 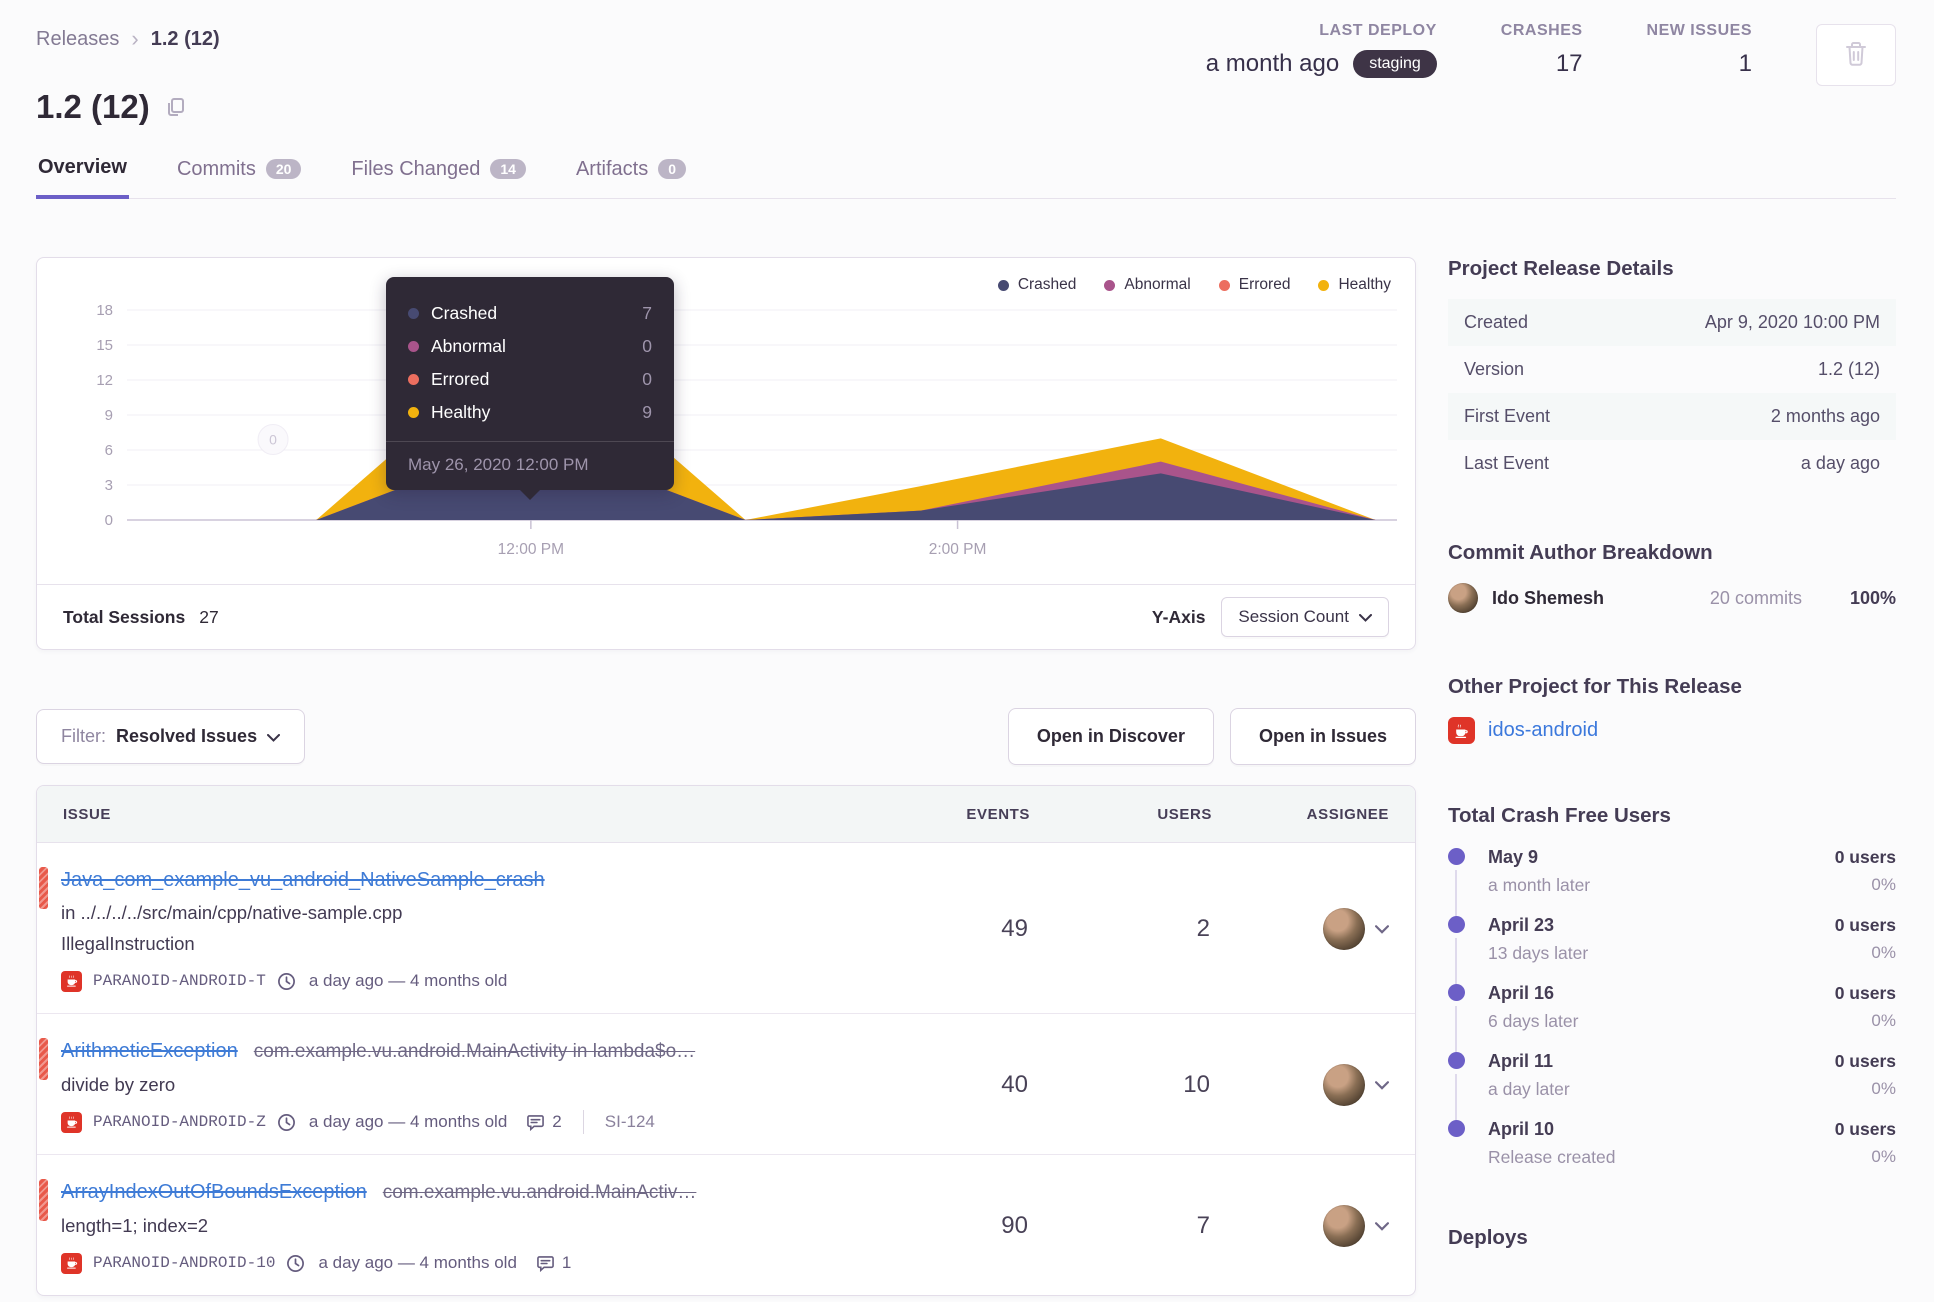 I want to click on comment-icon, so click(x=545, y=1263).